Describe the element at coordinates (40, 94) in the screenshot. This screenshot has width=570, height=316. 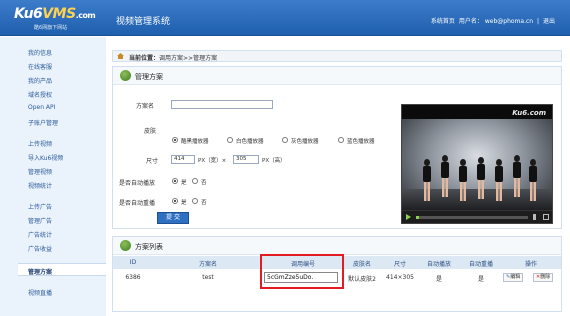
I see `sidebar-item-domain-auth: 域名授权` at that location.